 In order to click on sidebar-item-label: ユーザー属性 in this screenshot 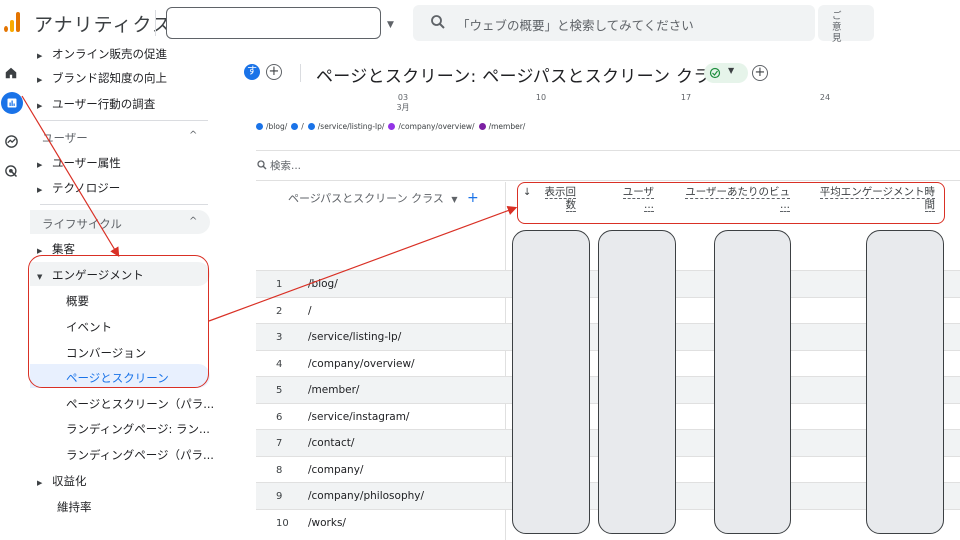, I will do `click(86, 163)`.